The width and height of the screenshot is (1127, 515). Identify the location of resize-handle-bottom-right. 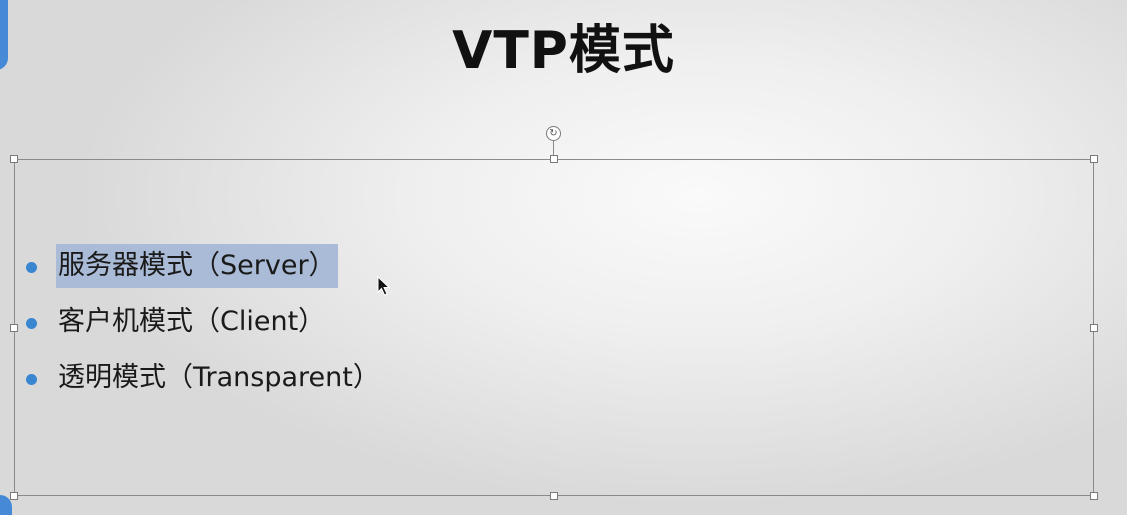
(1094, 496).